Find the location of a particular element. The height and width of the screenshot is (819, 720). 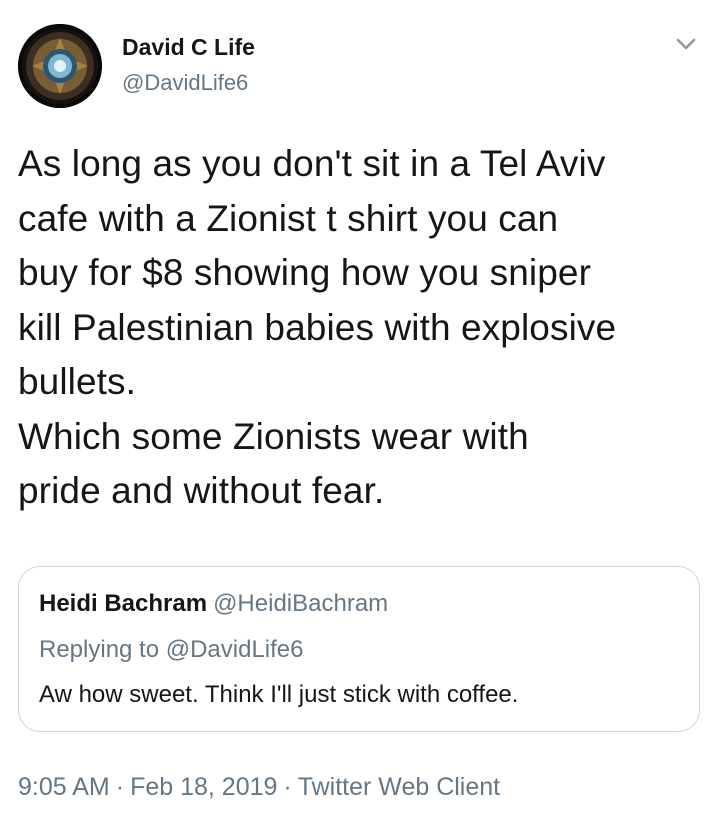

tweet-client: Twitter Web Client is located at coordinates (399, 787).